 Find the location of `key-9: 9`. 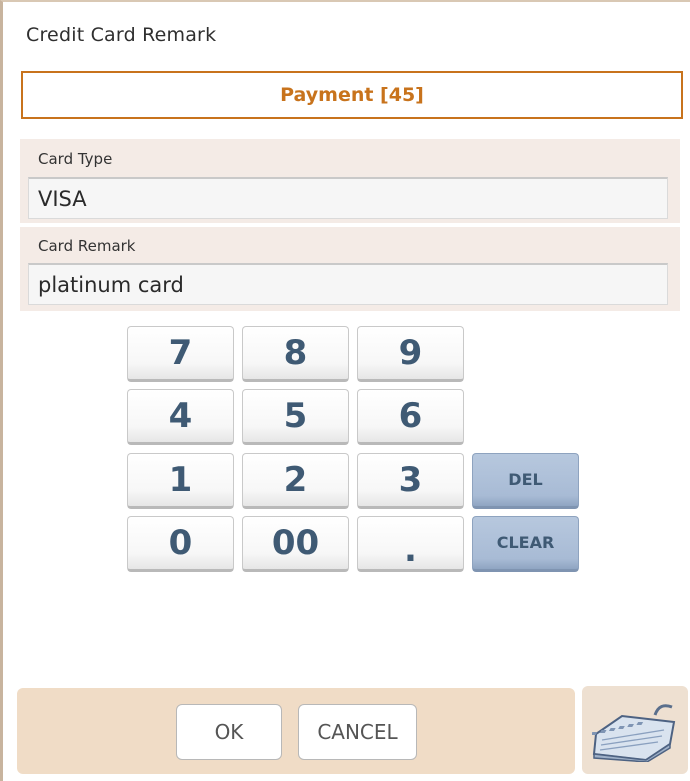

key-9: 9 is located at coordinates (410, 354).